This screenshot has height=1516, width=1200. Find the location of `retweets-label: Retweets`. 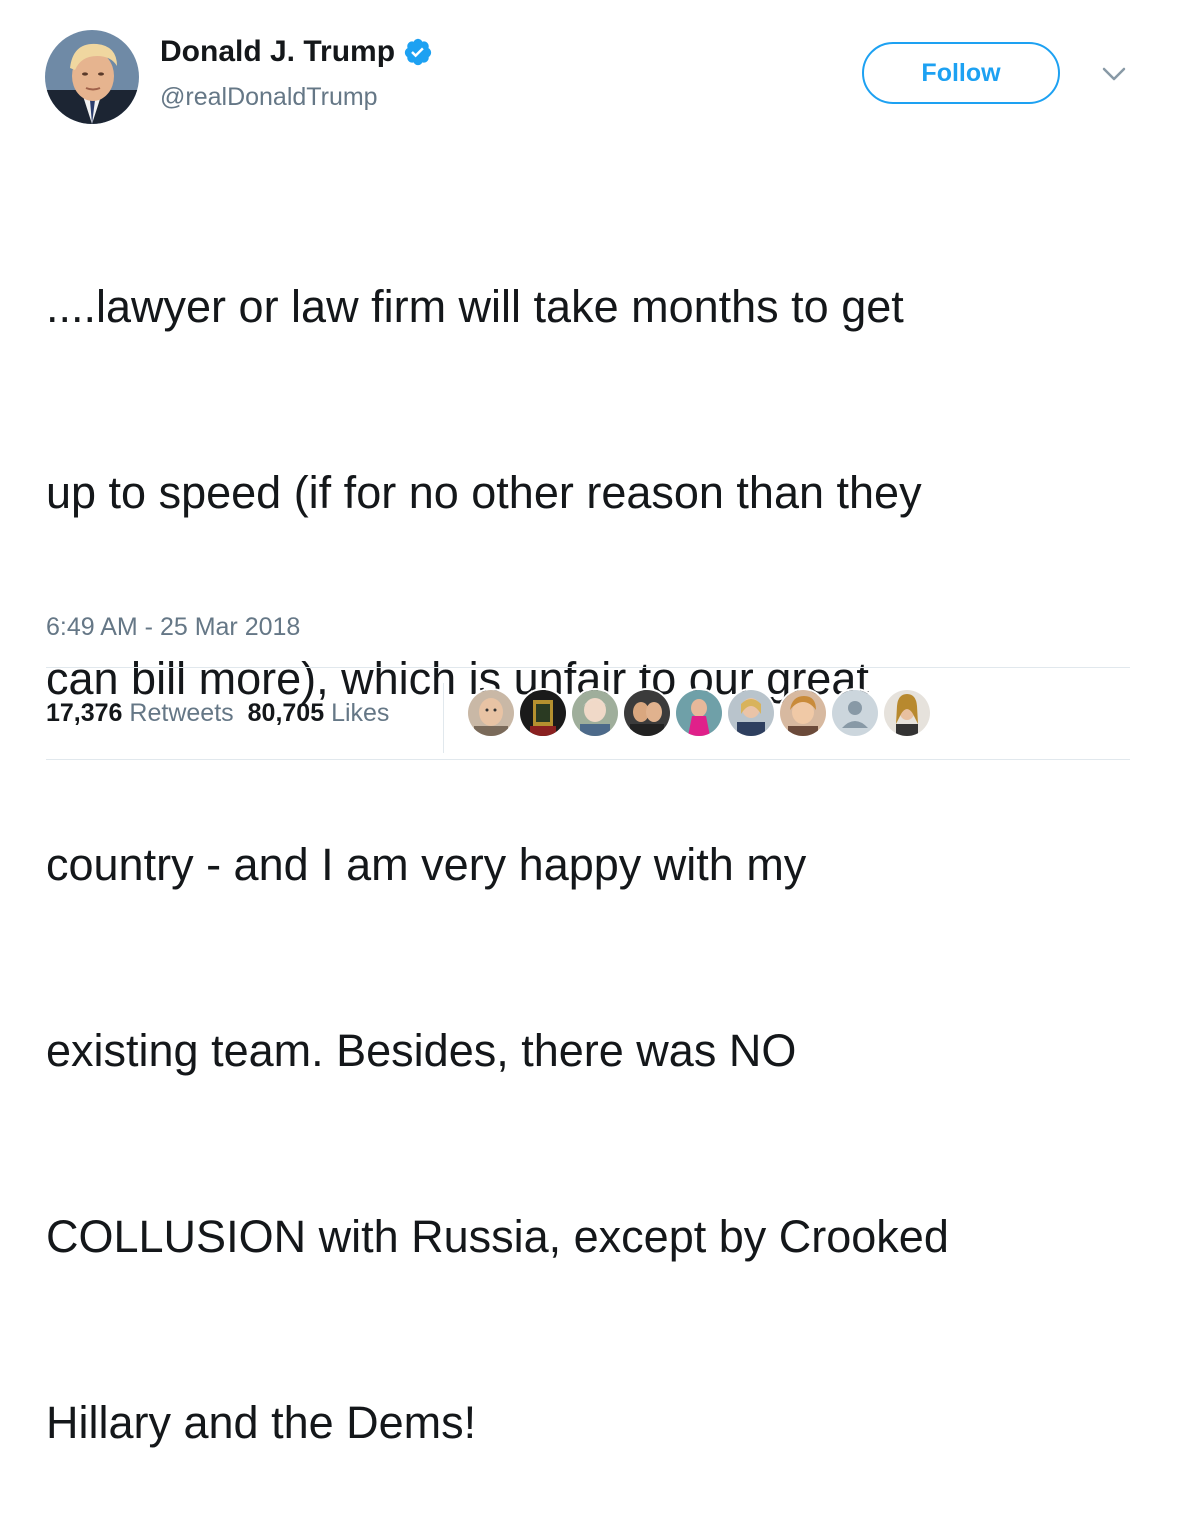

retweets-label: Retweets is located at coordinates (181, 713).